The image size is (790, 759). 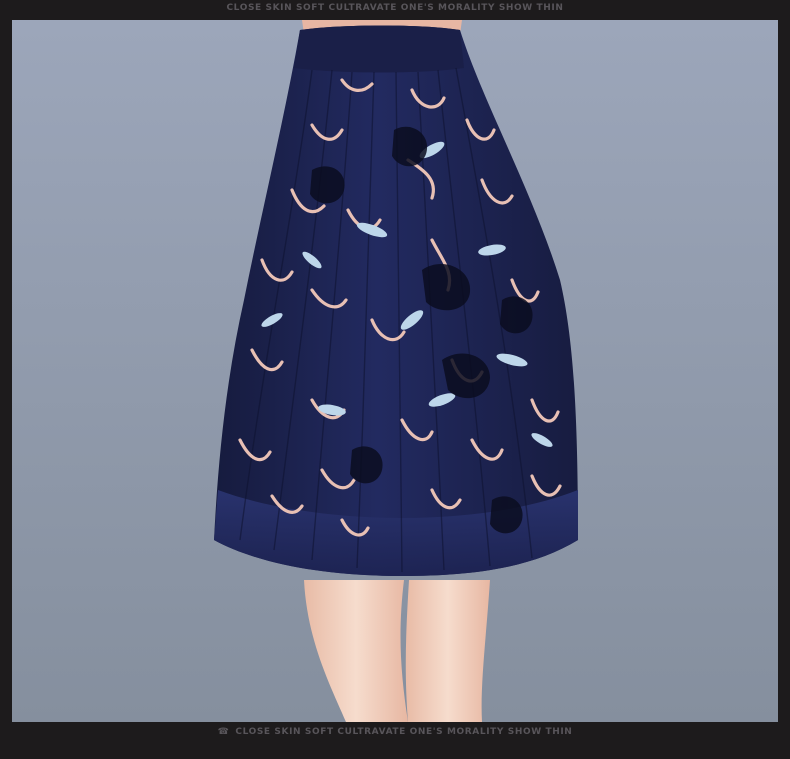 I want to click on car-icon: ☎, so click(x=223, y=732).